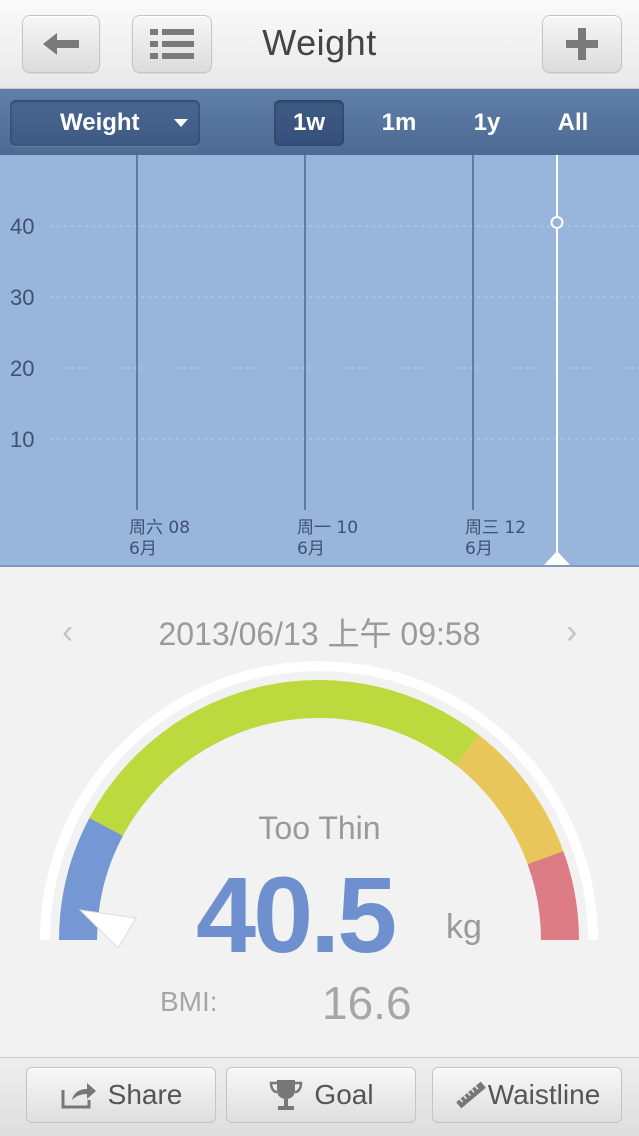  Describe the element at coordinates (367, 1003) in the screenshot. I see `bmi-value: 16.6` at that location.